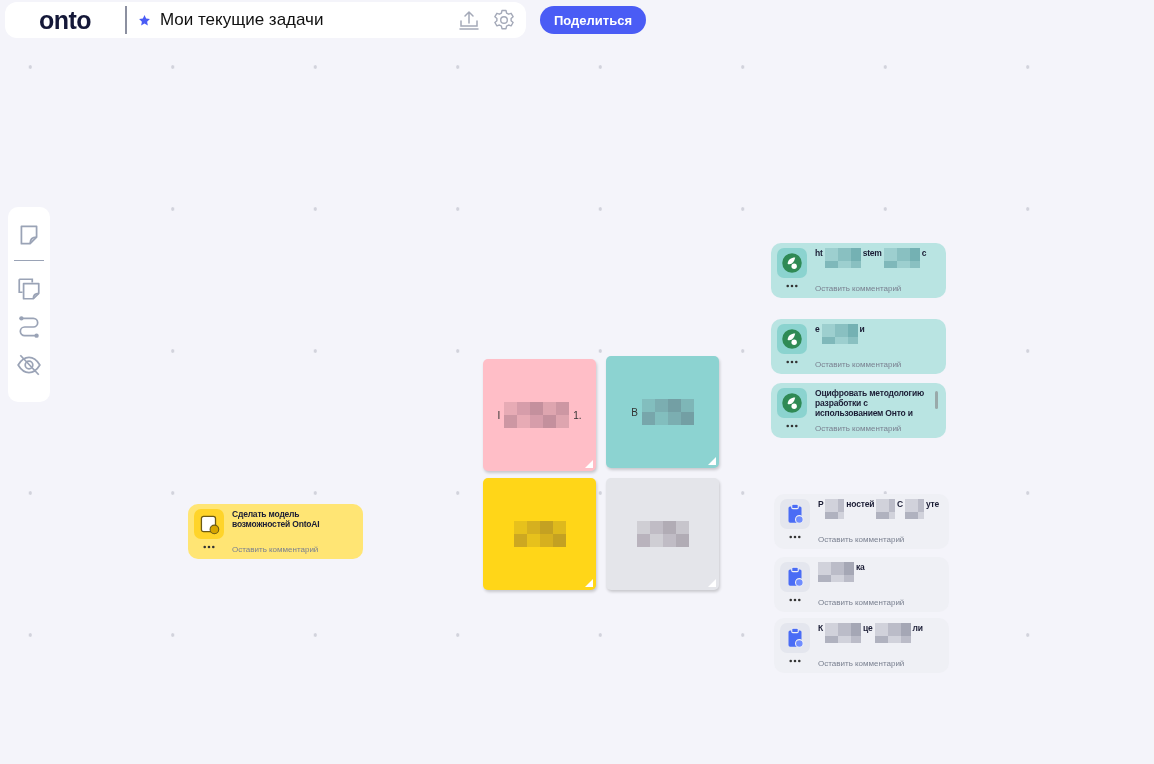  I want to click on note-text: В, so click(634, 412).